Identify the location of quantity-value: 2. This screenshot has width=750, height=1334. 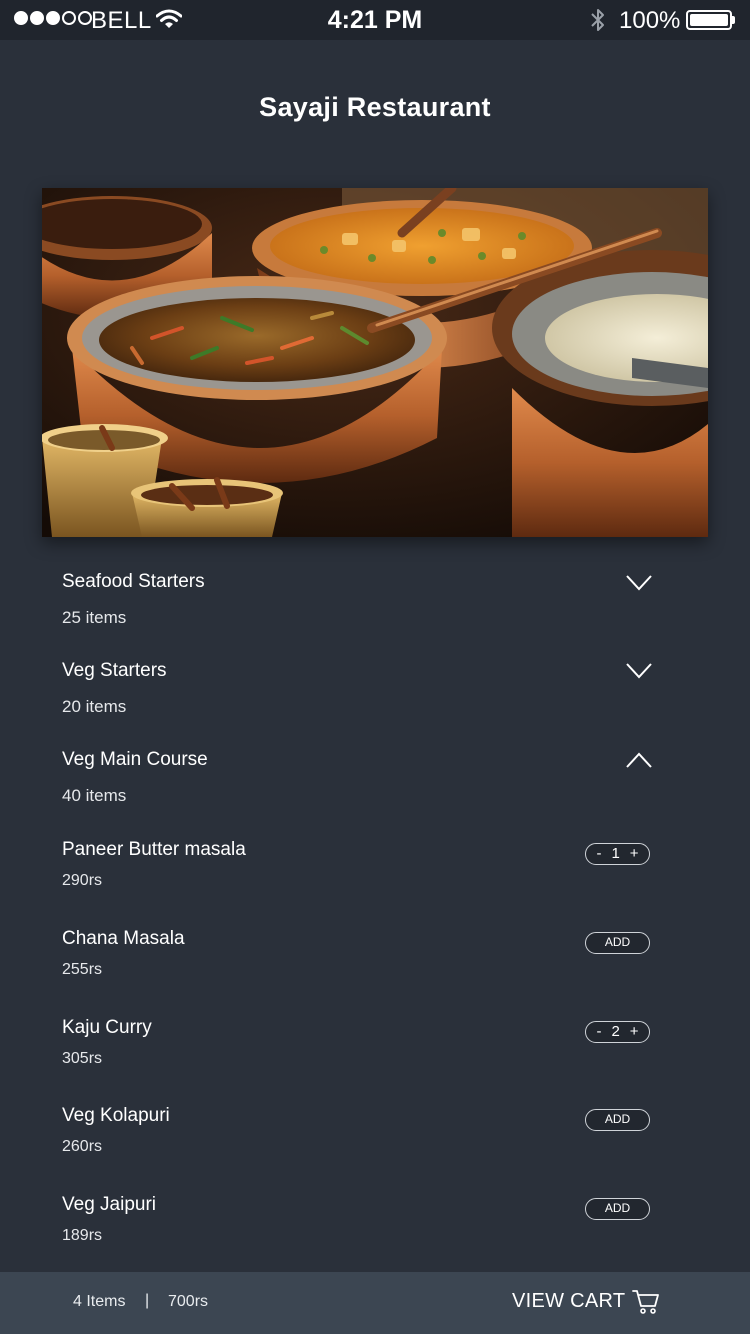
(615, 1031).